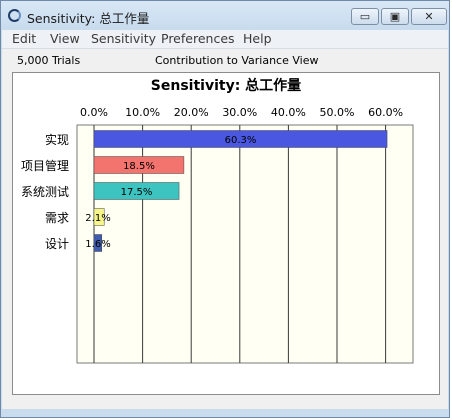  Describe the element at coordinates (239, 112) in the screenshot. I see `x-tick-label: 30.0%` at that location.